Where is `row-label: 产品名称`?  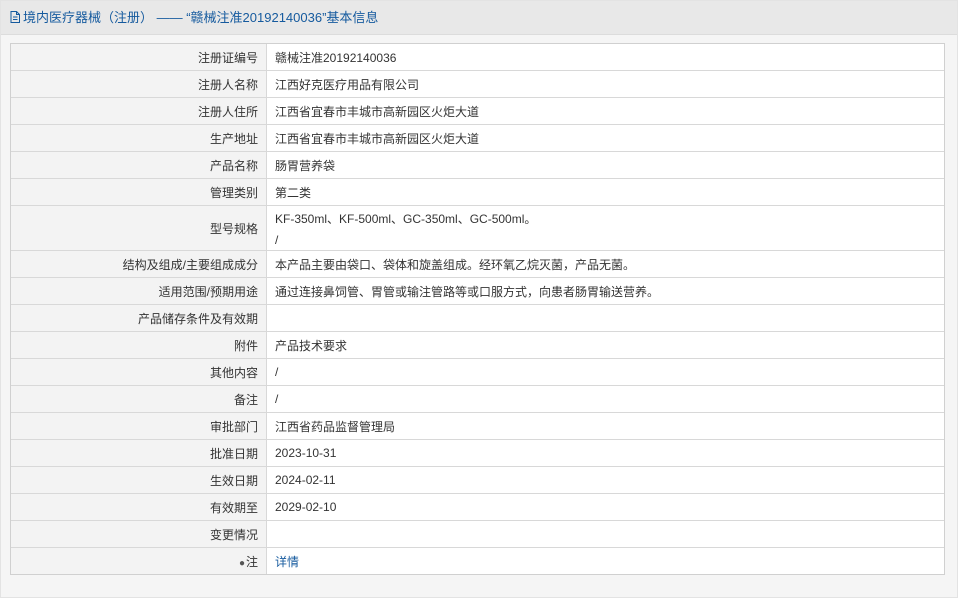 row-label: 产品名称 is located at coordinates (139, 165).